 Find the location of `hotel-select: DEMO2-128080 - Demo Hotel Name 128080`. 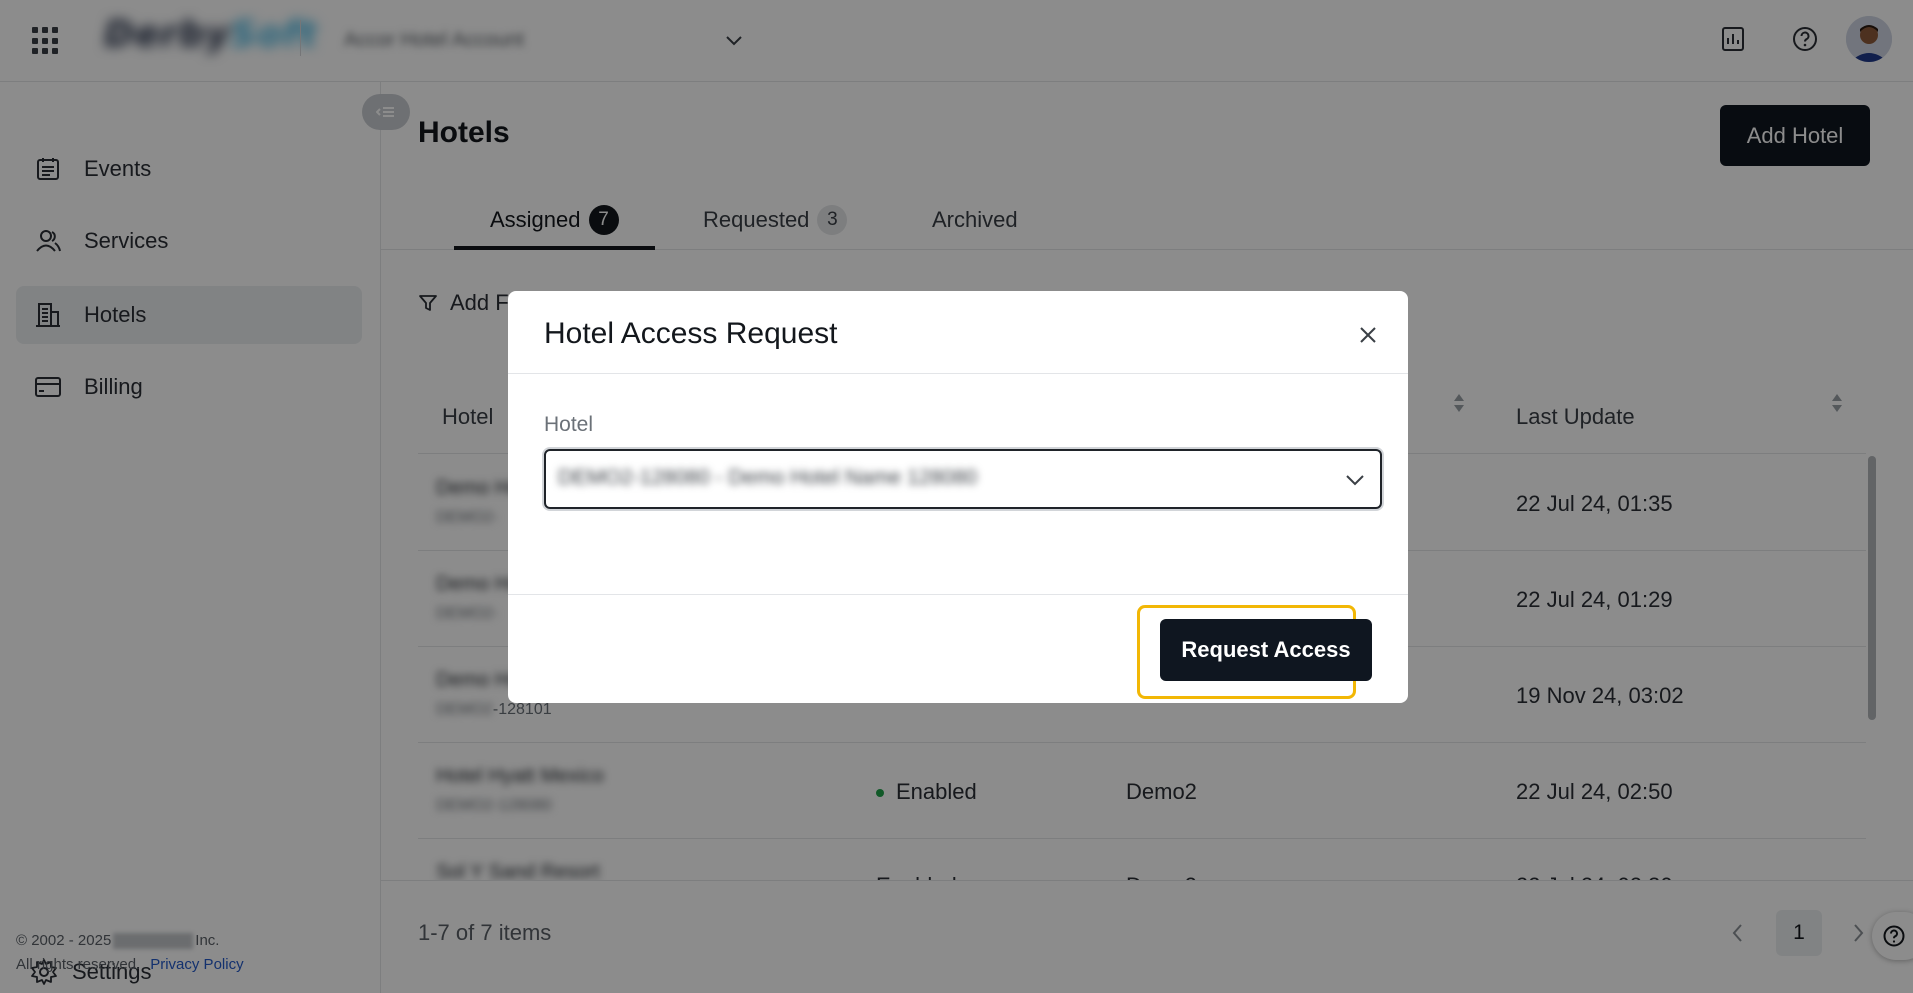

hotel-select: DEMO2-128080 - Demo Hotel Name 128080 is located at coordinates (963, 479).